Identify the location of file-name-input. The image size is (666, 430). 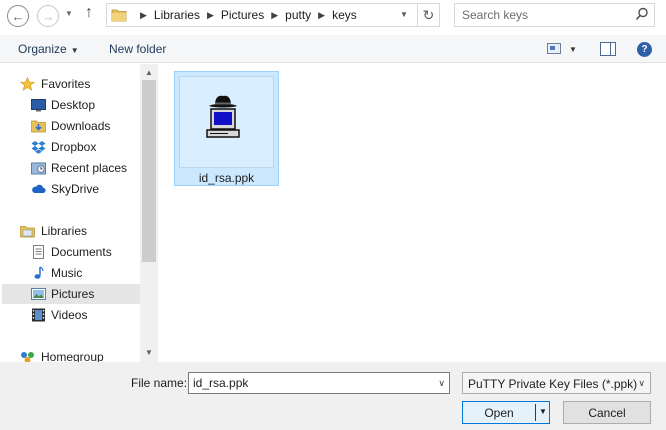
(309, 383).